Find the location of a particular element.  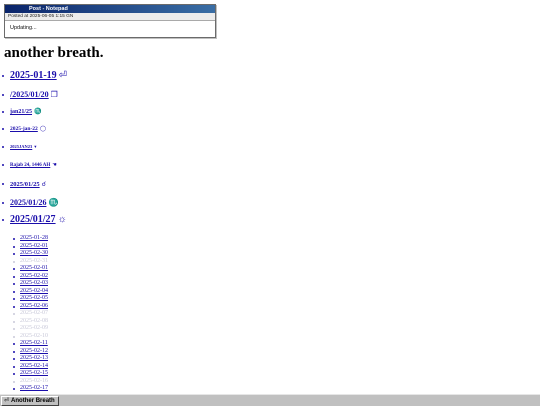

archive-item: 2025-02-31 is located at coordinates (30, 262).